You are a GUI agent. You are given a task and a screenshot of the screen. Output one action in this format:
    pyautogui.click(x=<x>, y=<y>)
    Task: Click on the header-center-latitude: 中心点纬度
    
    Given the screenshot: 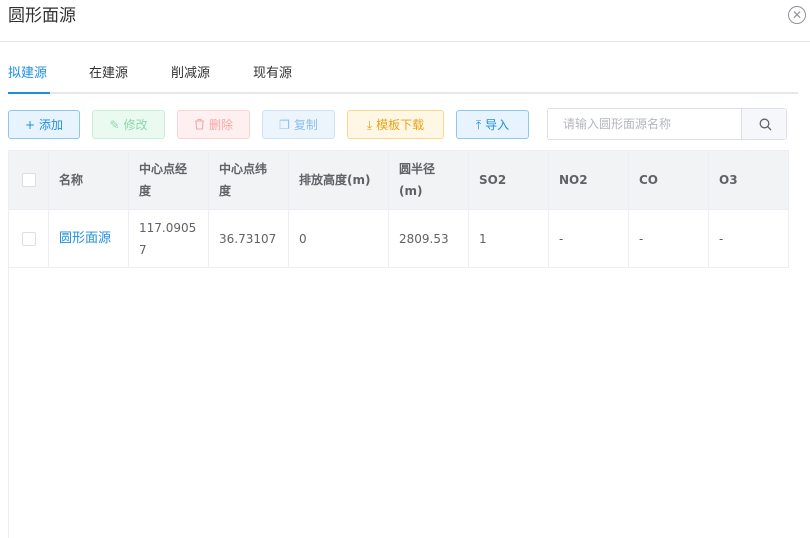 What is the action you would take?
    pyautogui.click(x=249, y=180)
    